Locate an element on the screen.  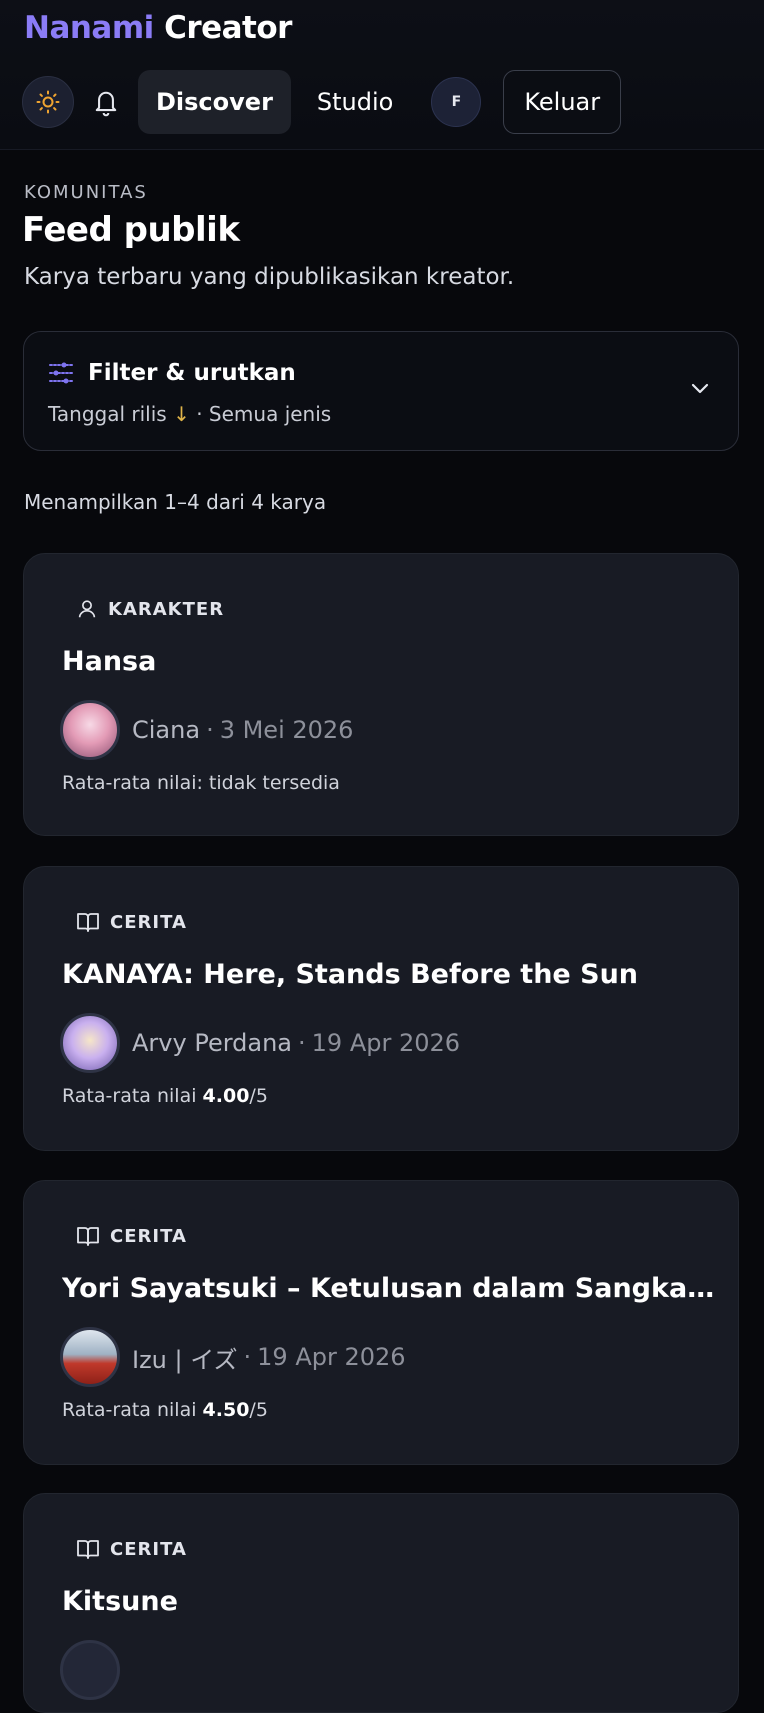
tab-studio: Studio is located at coordinates (355, 102).